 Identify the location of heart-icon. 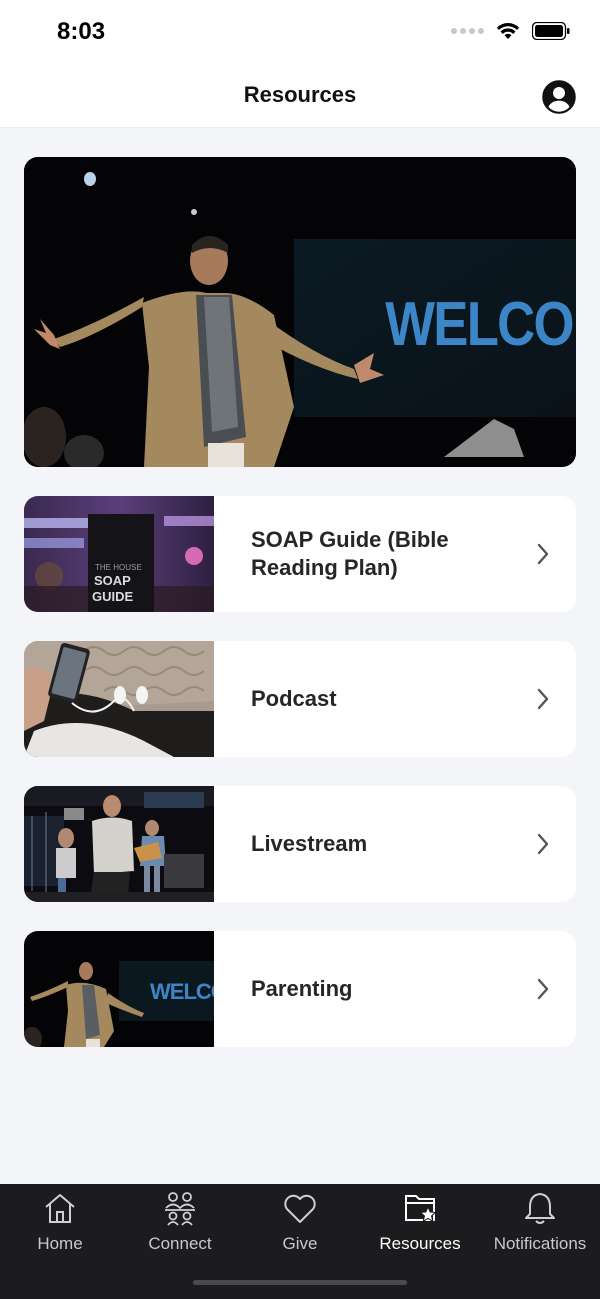
(300, 1208).